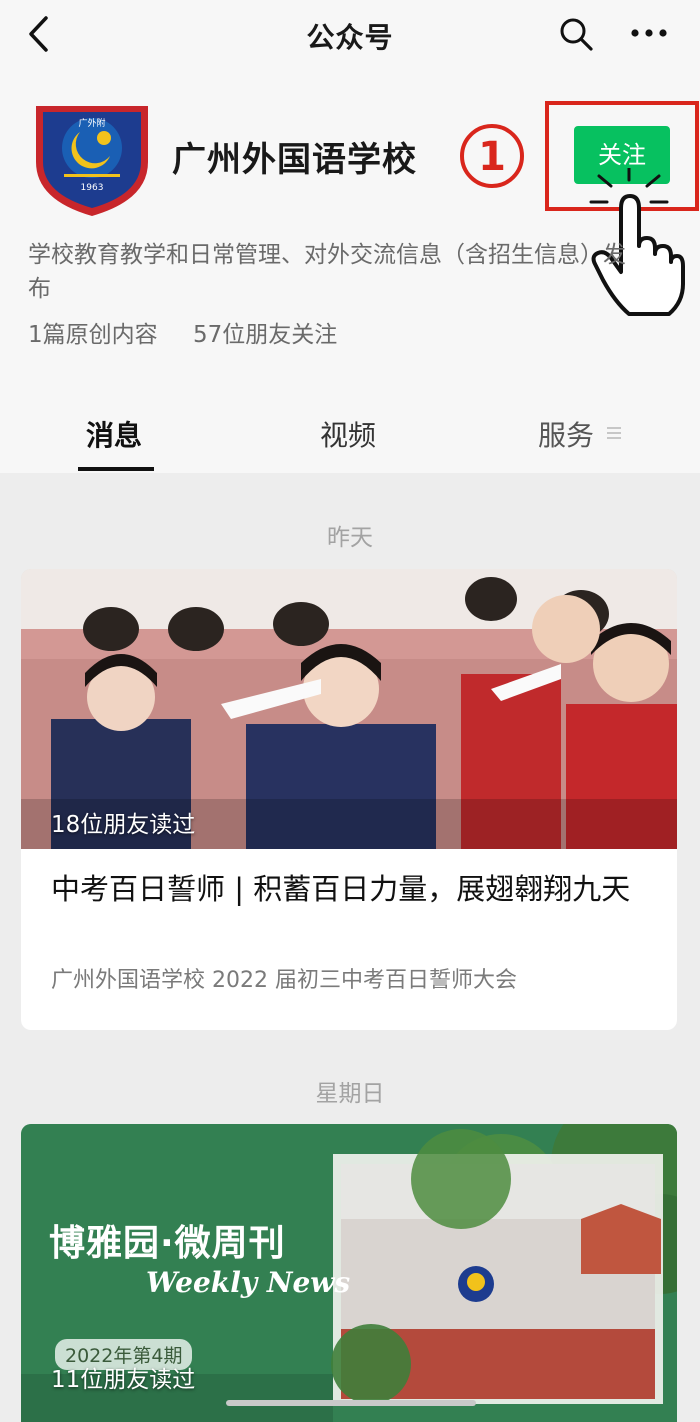 The image size is (700, 1422). What do you see at coordinates (341, 889) in the screenshot?
I see `article-title: 中考百日誓师 | 积蓄百日力量，展翅翱翔九天` at bounding box center [341, 889].